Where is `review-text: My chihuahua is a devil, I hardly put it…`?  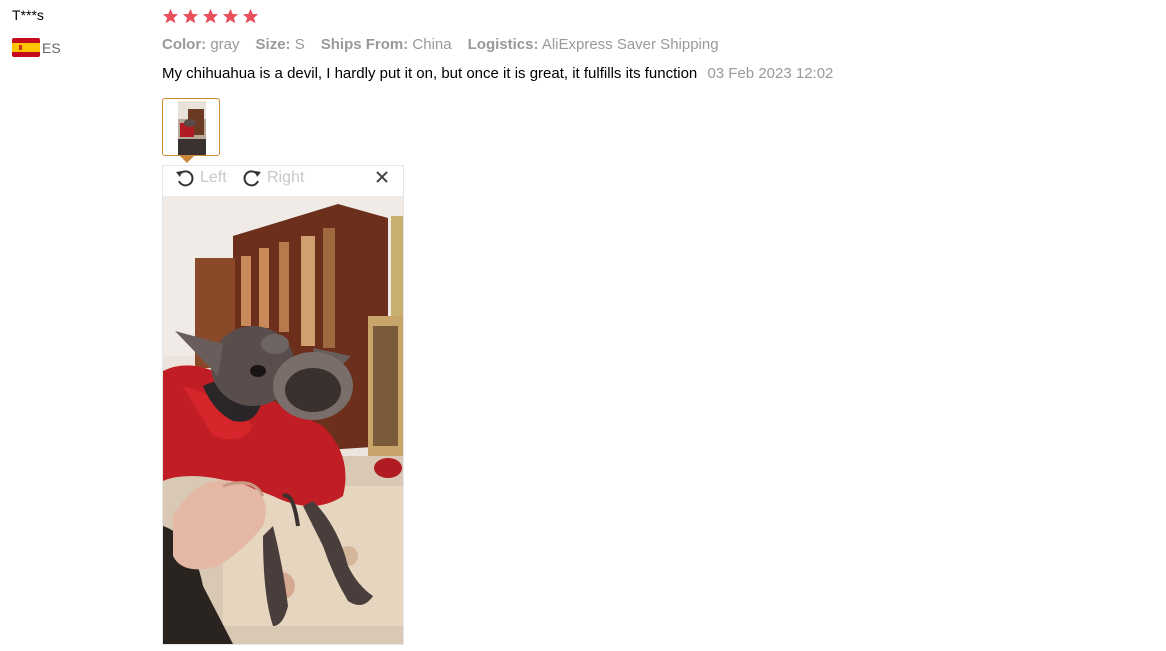
review-text: My chihuahua is a devil, I hardly put it… is located at coordinates (430, 73).